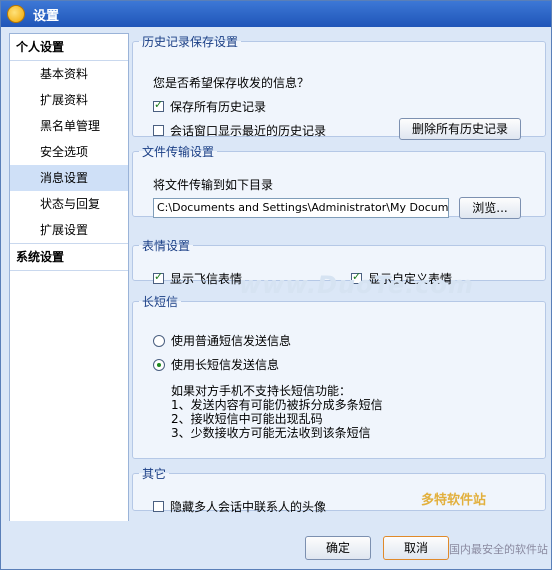  Describe the element at coordinates (218, 107) in the screenshot. I see `save-all-history-label: 保存所有历史记录` at that location.